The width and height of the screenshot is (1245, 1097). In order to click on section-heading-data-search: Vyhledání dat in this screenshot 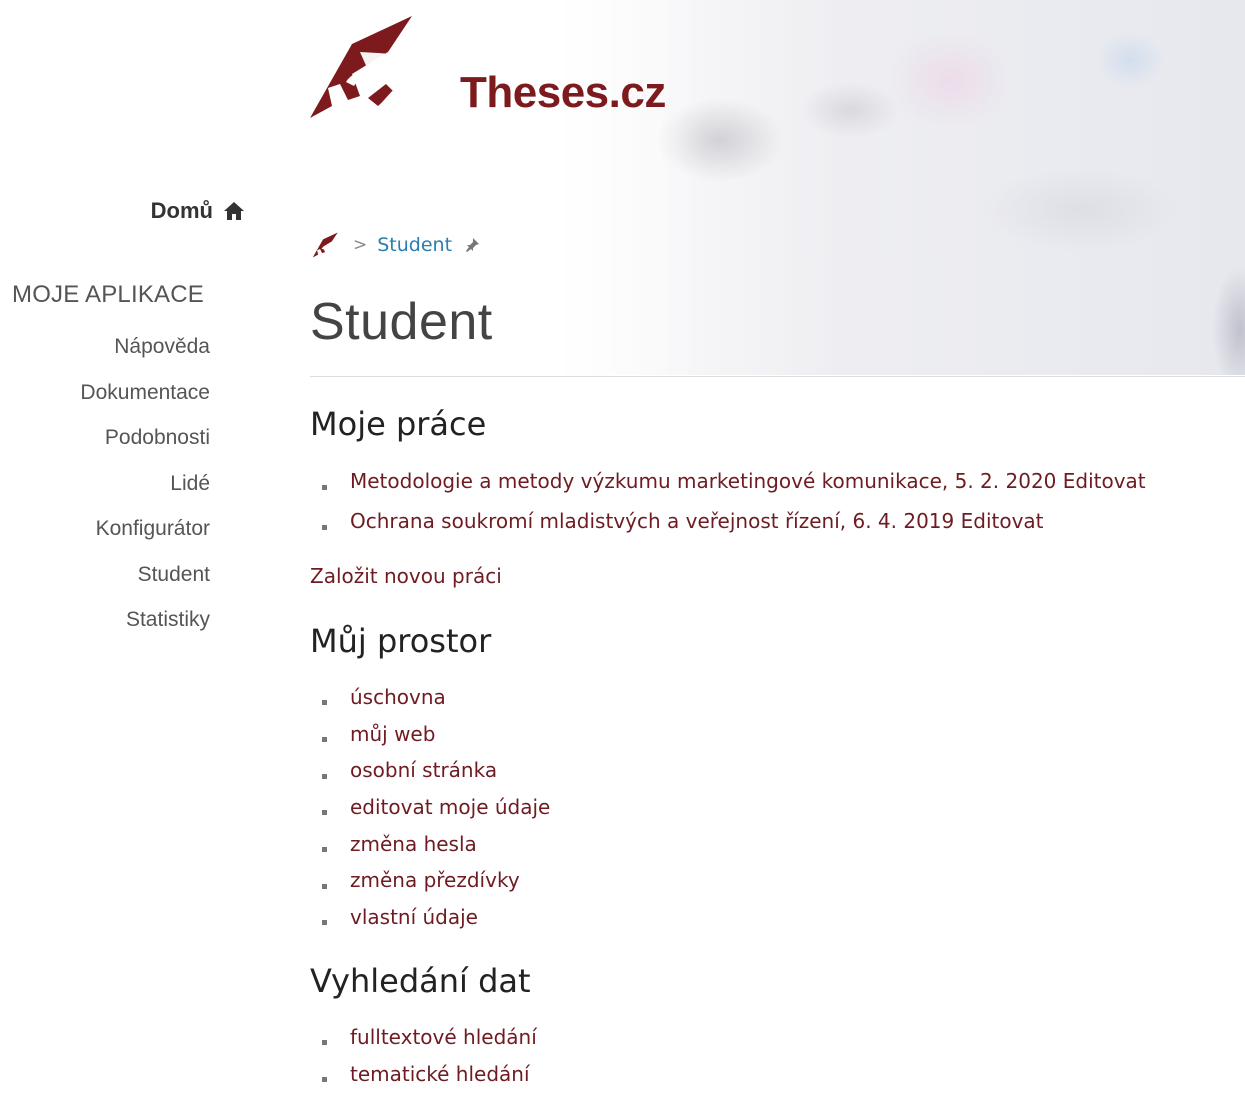, I will do `click(420, 981)`.